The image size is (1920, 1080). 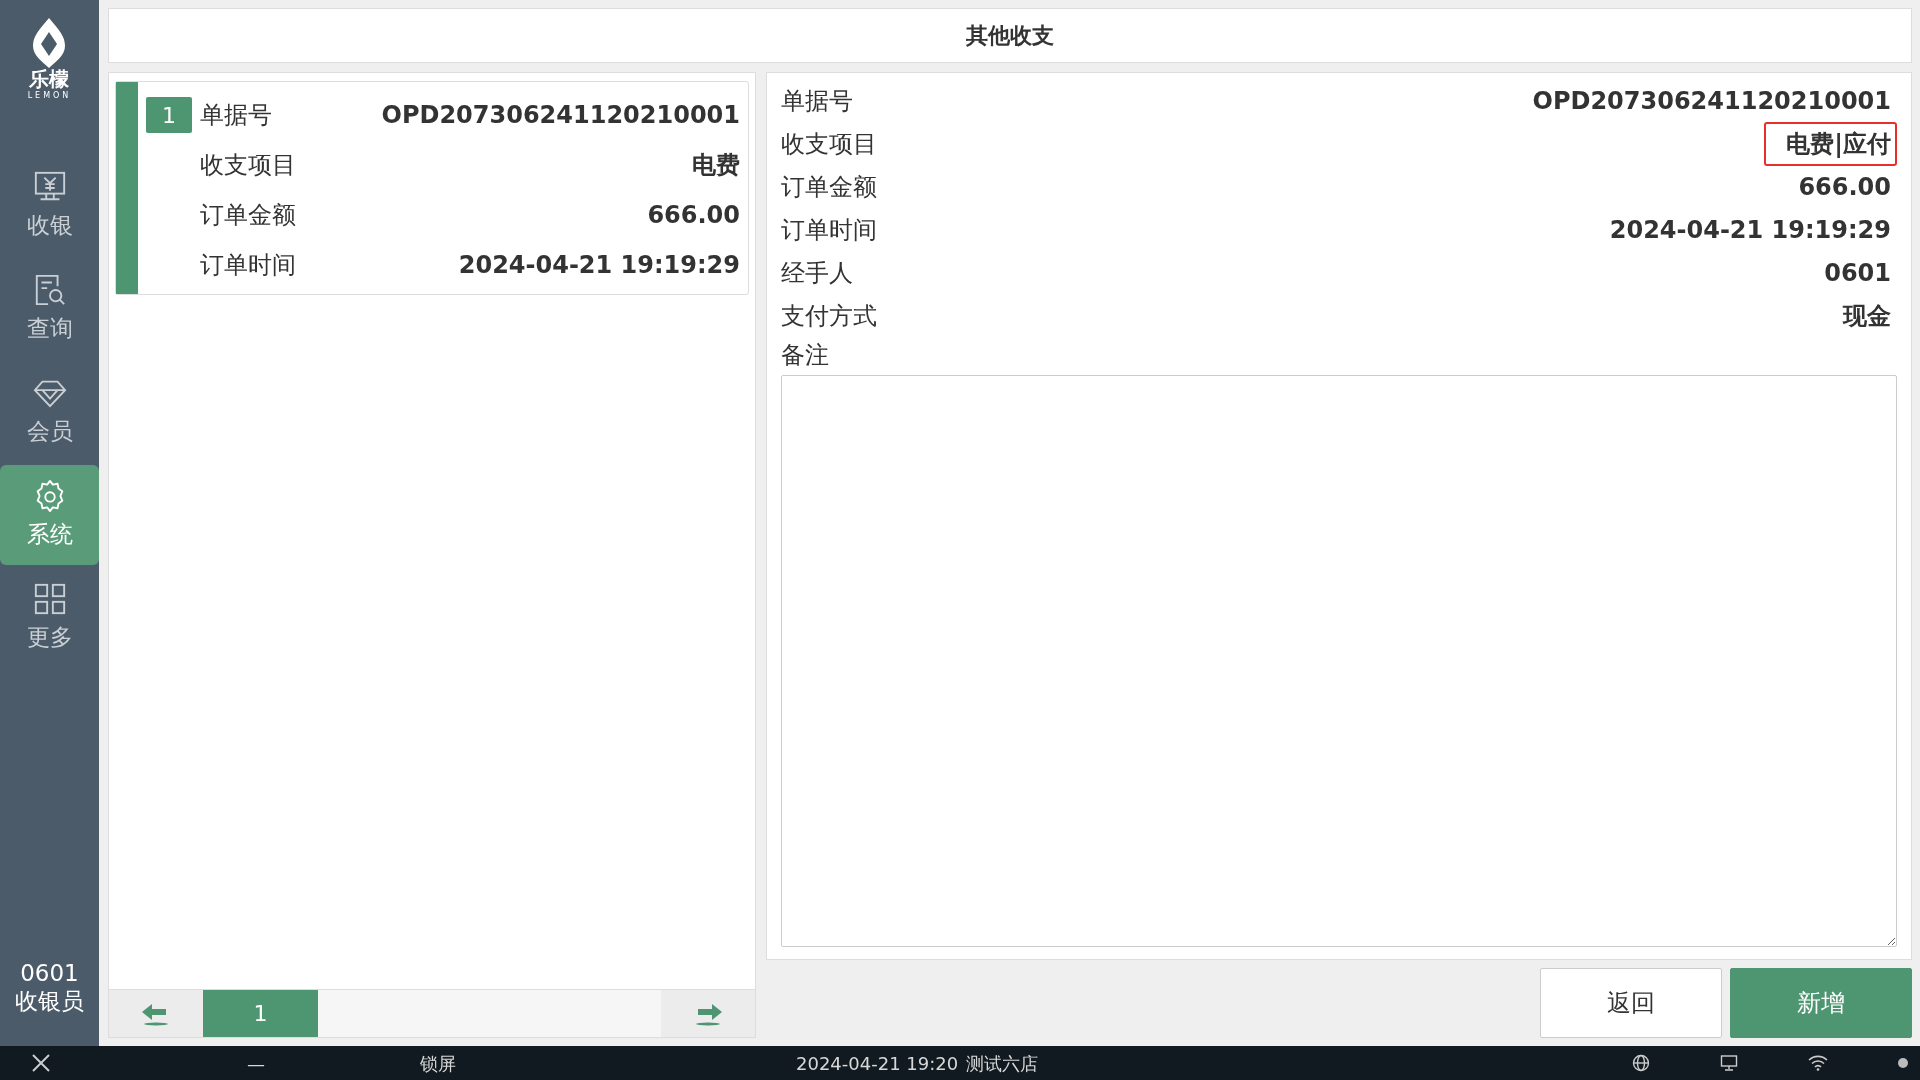 I want to click on previous-page-button, so click(x=156, y=1013).